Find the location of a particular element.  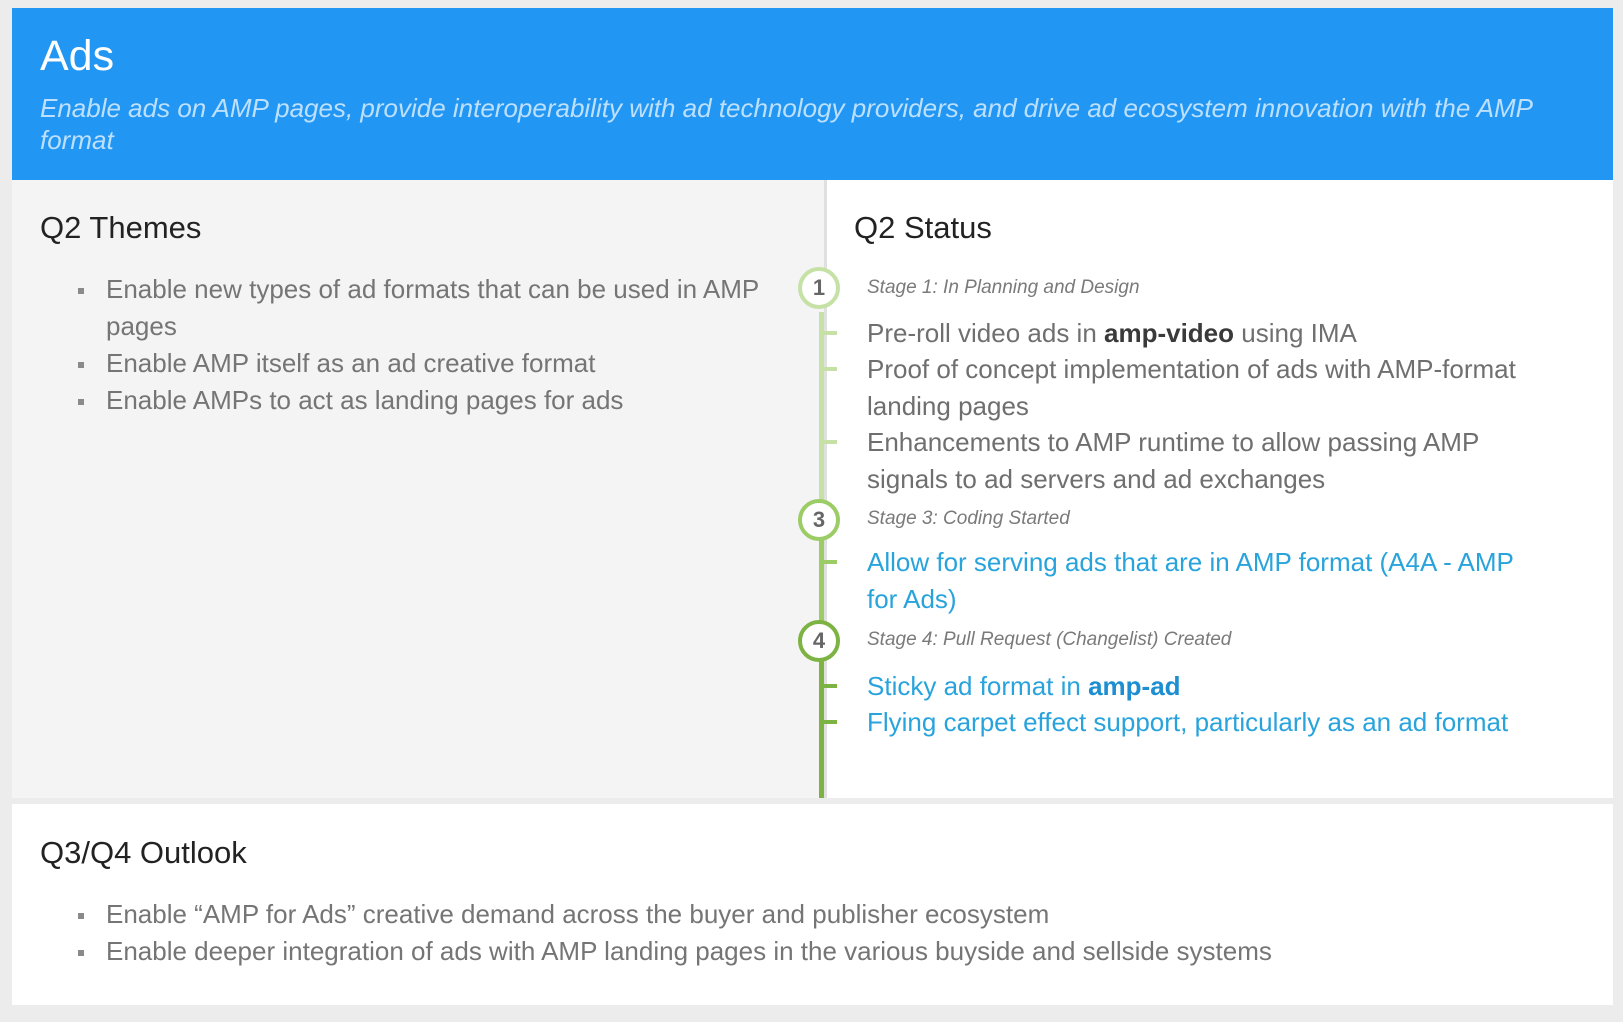

page-title: Ads is located at coordinates (77, 56).